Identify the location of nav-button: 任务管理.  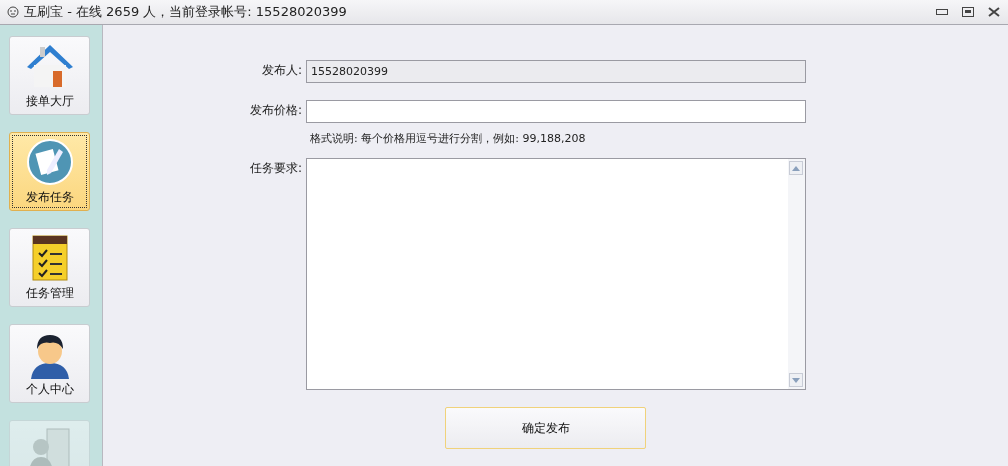
(49, 267).